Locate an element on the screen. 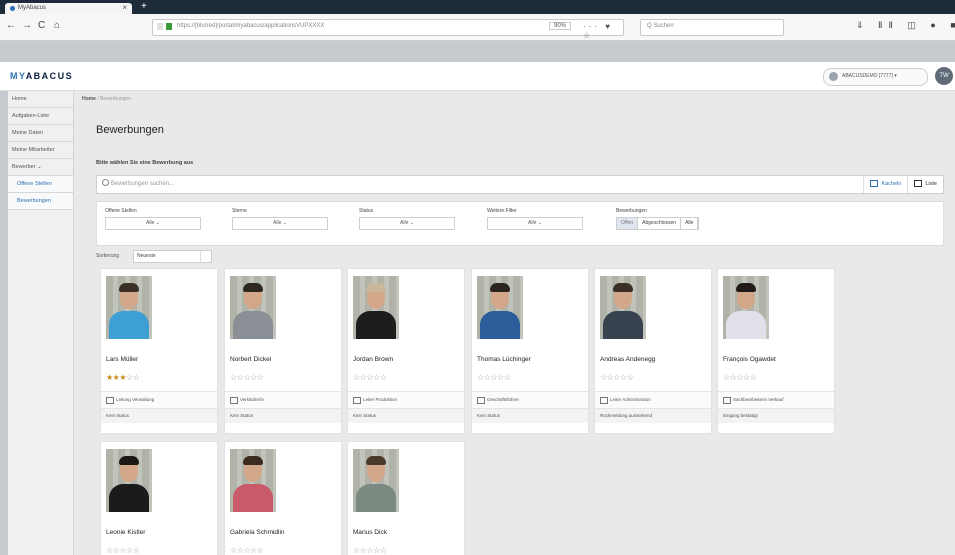  filter-status-select: Alle ⌄ is located at coordinates (407, 223).